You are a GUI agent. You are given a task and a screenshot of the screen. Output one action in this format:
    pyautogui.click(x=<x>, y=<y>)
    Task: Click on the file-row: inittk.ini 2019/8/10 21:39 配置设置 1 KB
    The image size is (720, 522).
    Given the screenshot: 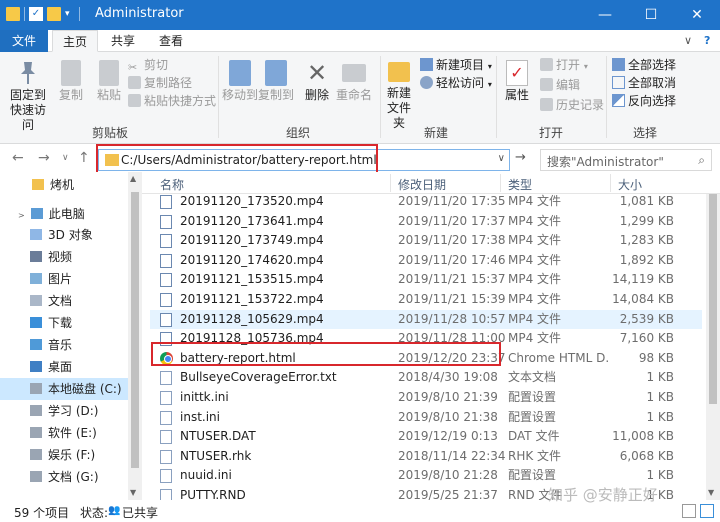 What is the action you would take?
    pyautogui.click(x=426, y=398)
    